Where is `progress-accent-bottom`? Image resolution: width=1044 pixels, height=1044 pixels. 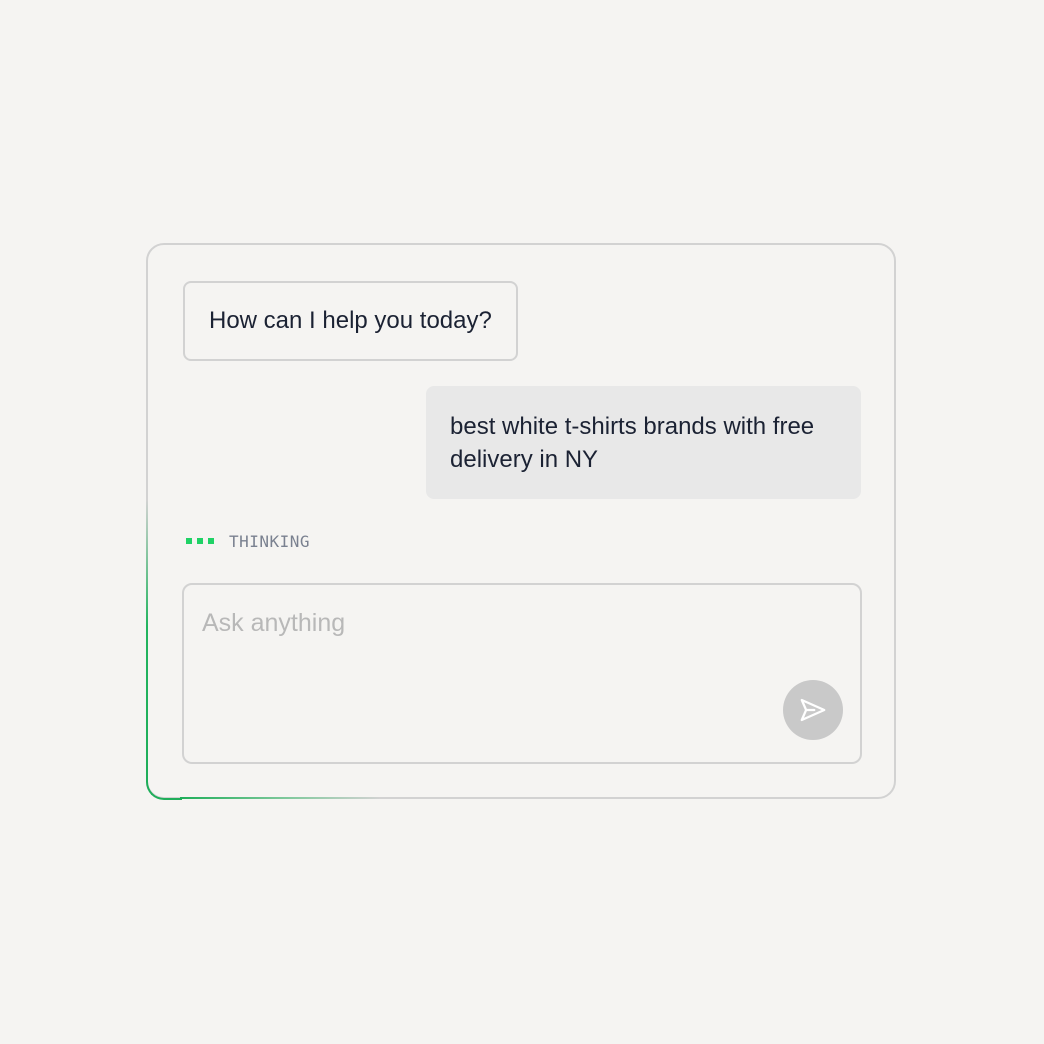
progress-accent-bottom is located at coordinates (280, 798).